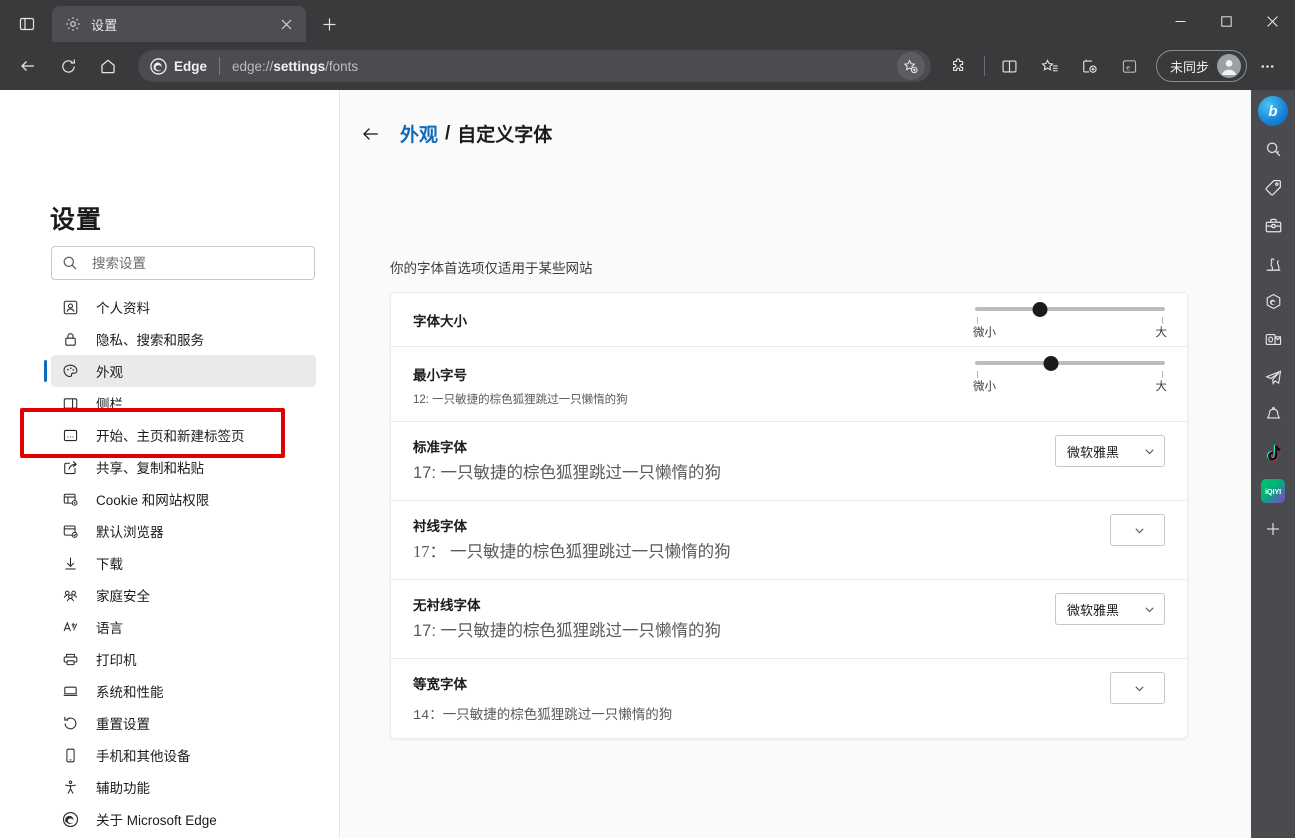  I want to click on search-icon, so click(1273, 149).